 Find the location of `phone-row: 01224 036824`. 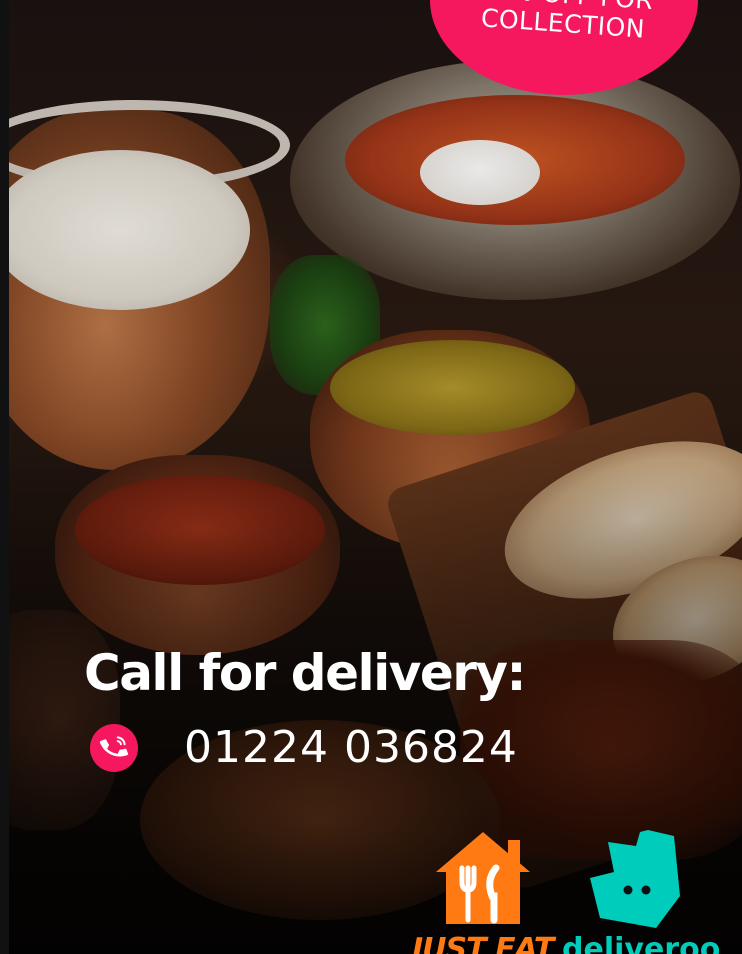

phone-row: 01224 036824 is located at coordinates (304, 747).